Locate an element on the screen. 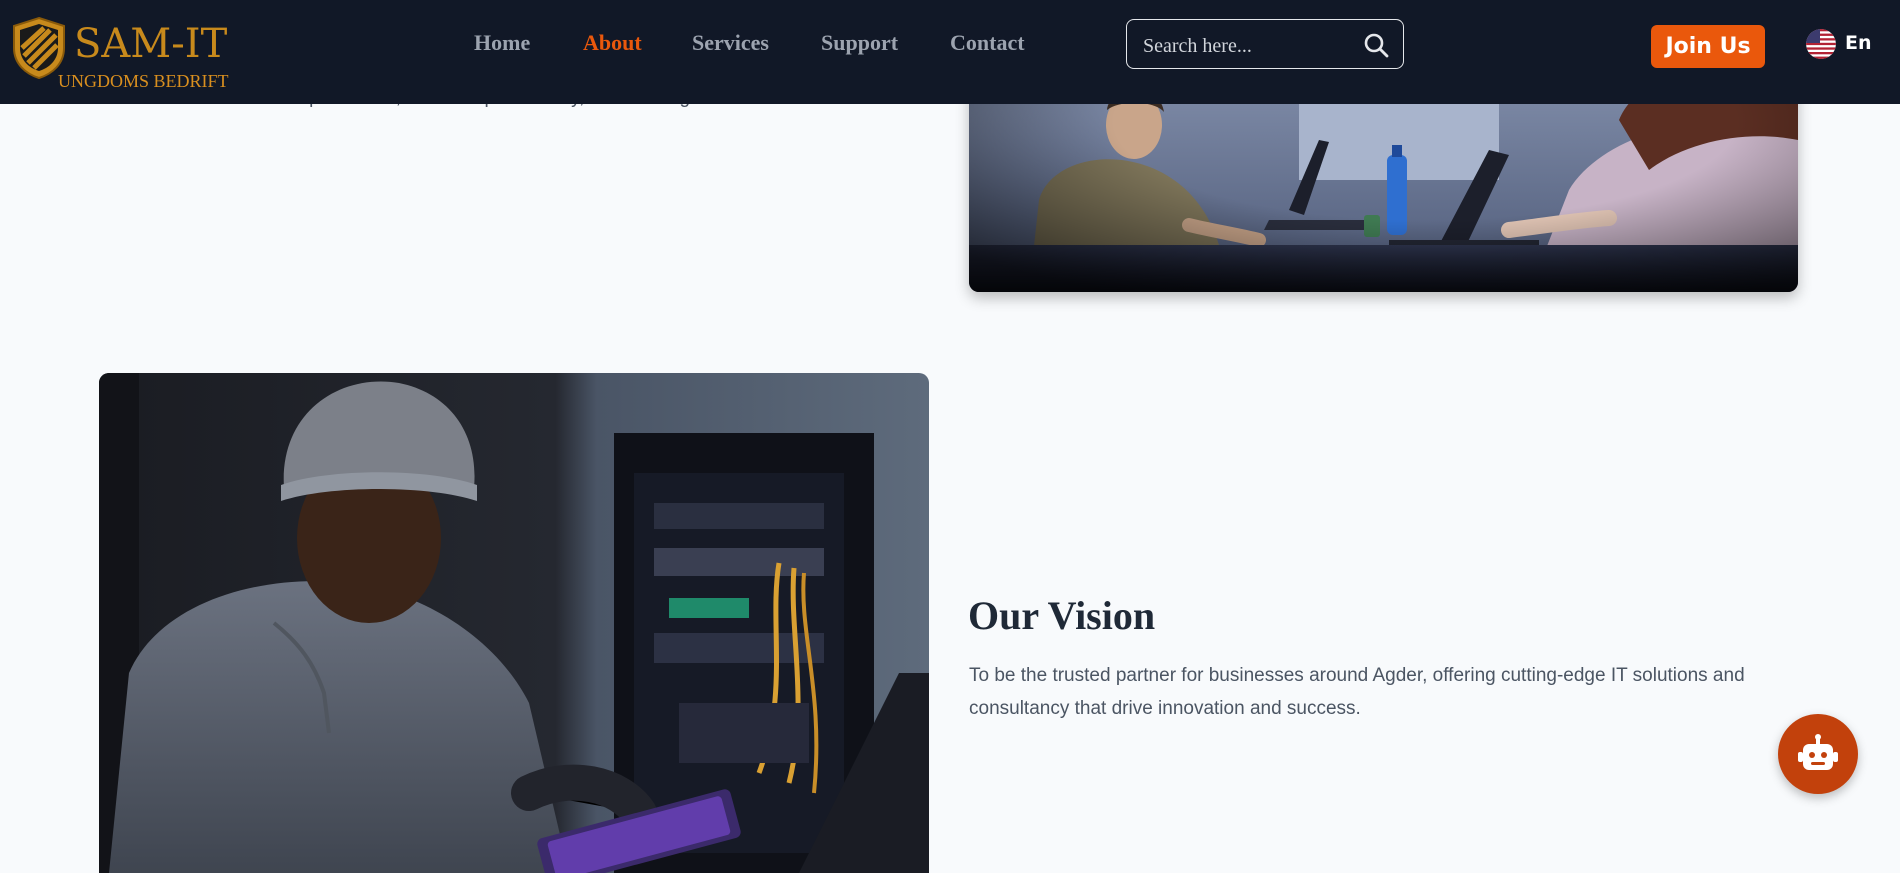 This screenshot has width=1900, height=873. brand-subtitle: UNGDOMS BEDRIFT is located at coordinates (143, 81).